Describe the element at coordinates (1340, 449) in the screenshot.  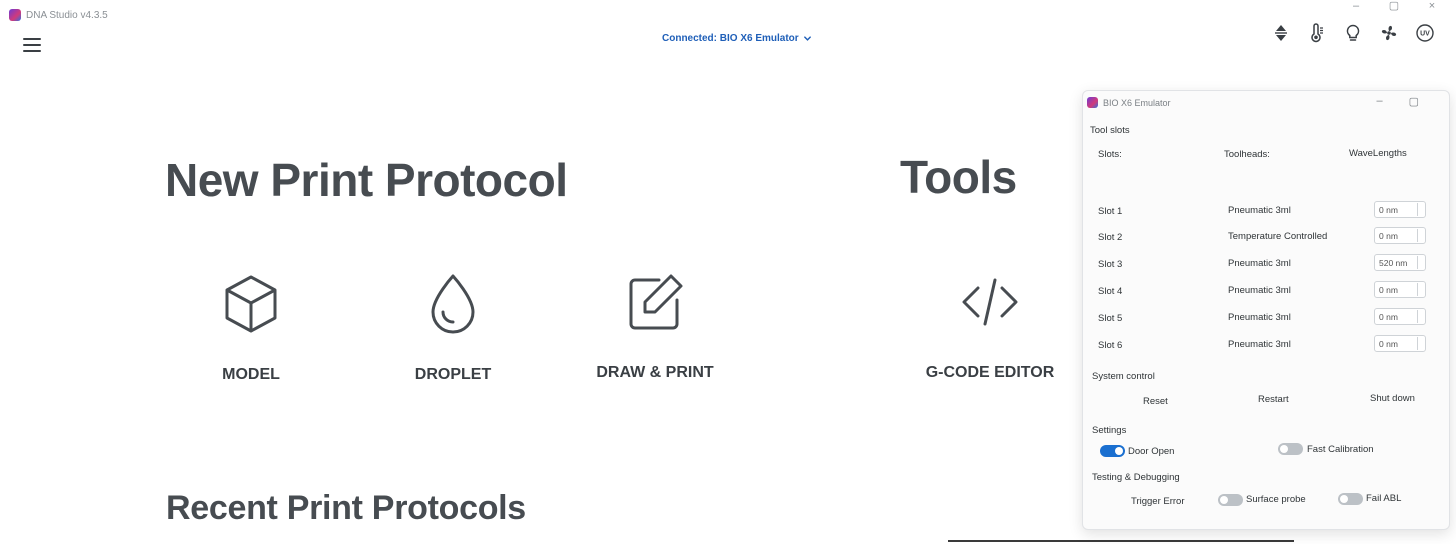
I see `fast-calibration-label: Fast Calibration` at that location.